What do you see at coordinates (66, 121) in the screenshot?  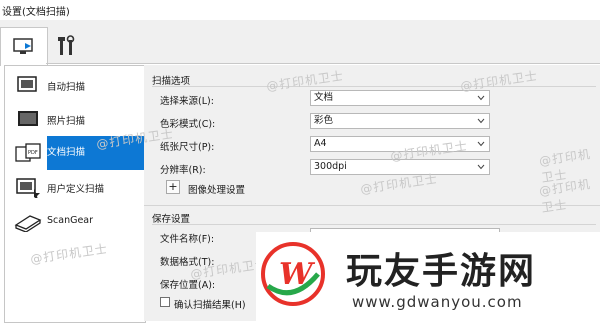 I see `sidebar-item-label: 照片扫描` at bounding box center [66, 121].